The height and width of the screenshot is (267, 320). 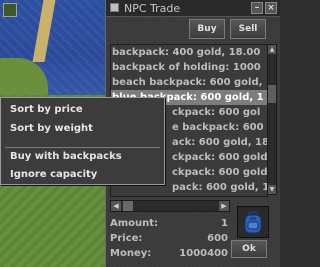 I want to click on minimize-button: –, so click(x=257, y=8).